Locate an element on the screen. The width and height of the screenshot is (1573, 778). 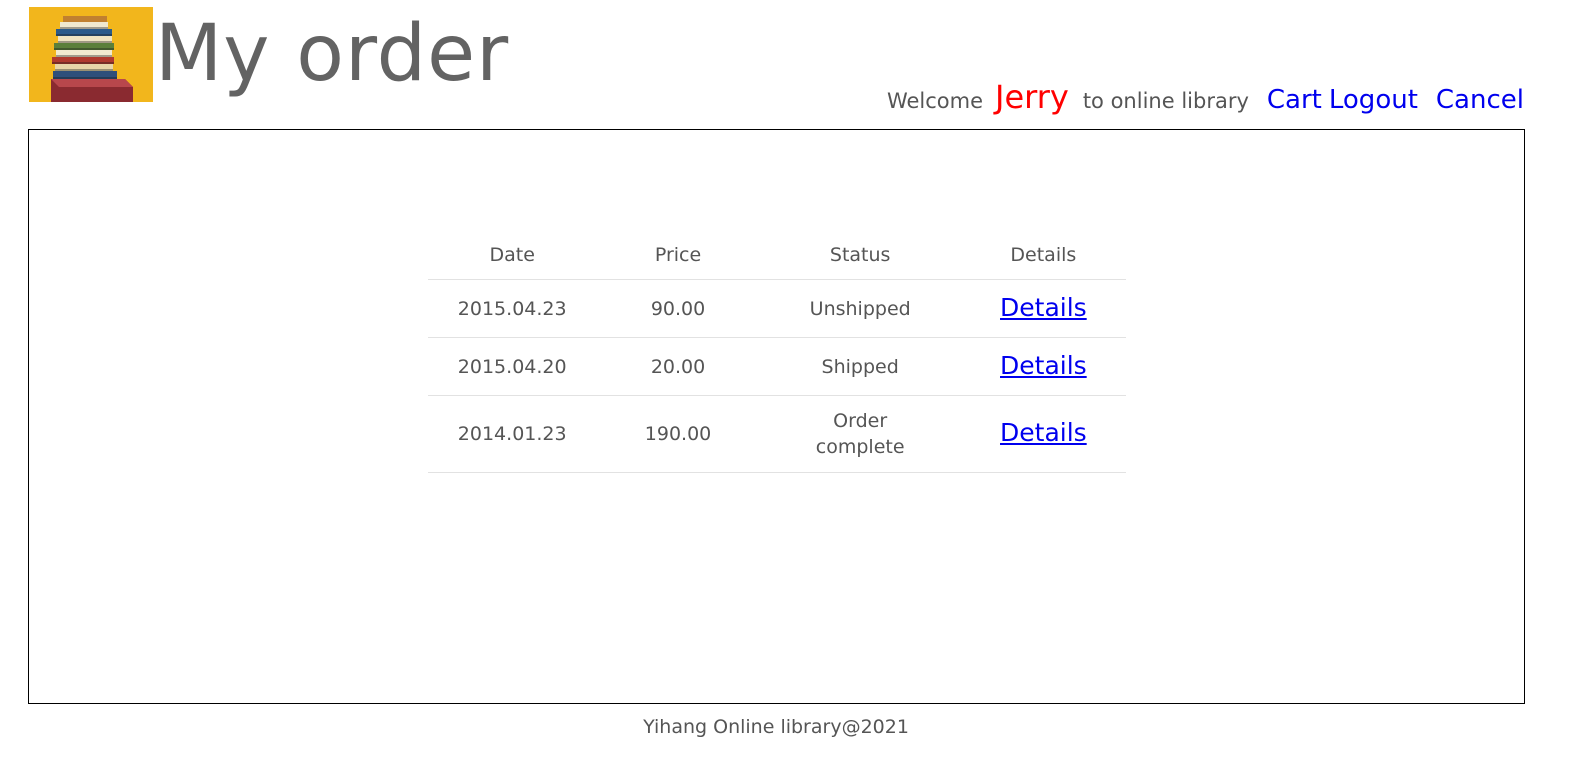
order-status: Shipped is located at coordinates (860, 366).